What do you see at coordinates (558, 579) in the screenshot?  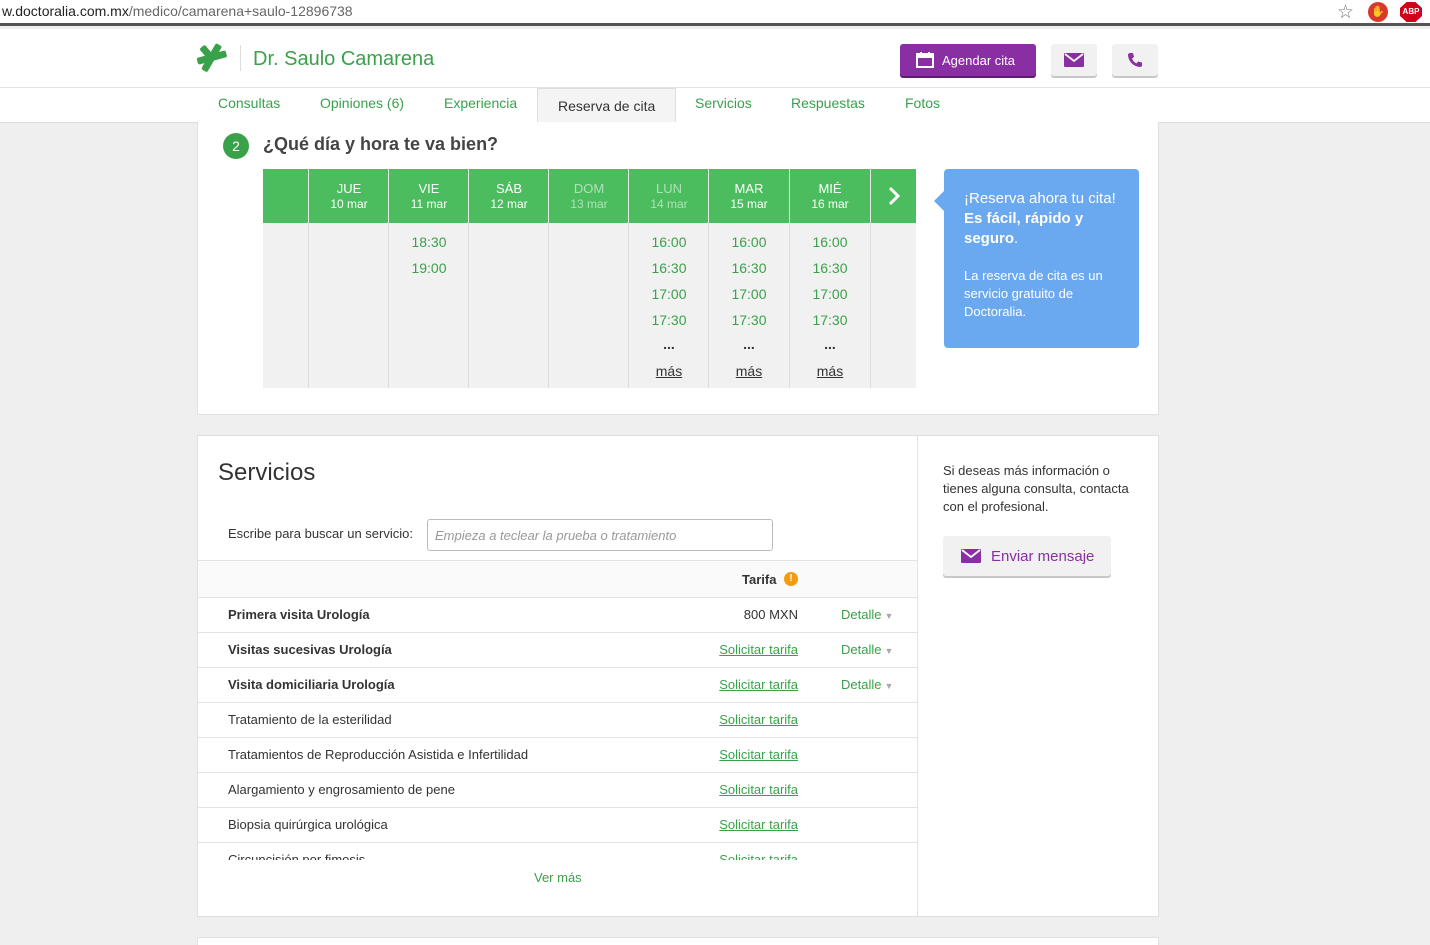 I see `services-table-header: Tarifa !` at bounding box center [558, 579].